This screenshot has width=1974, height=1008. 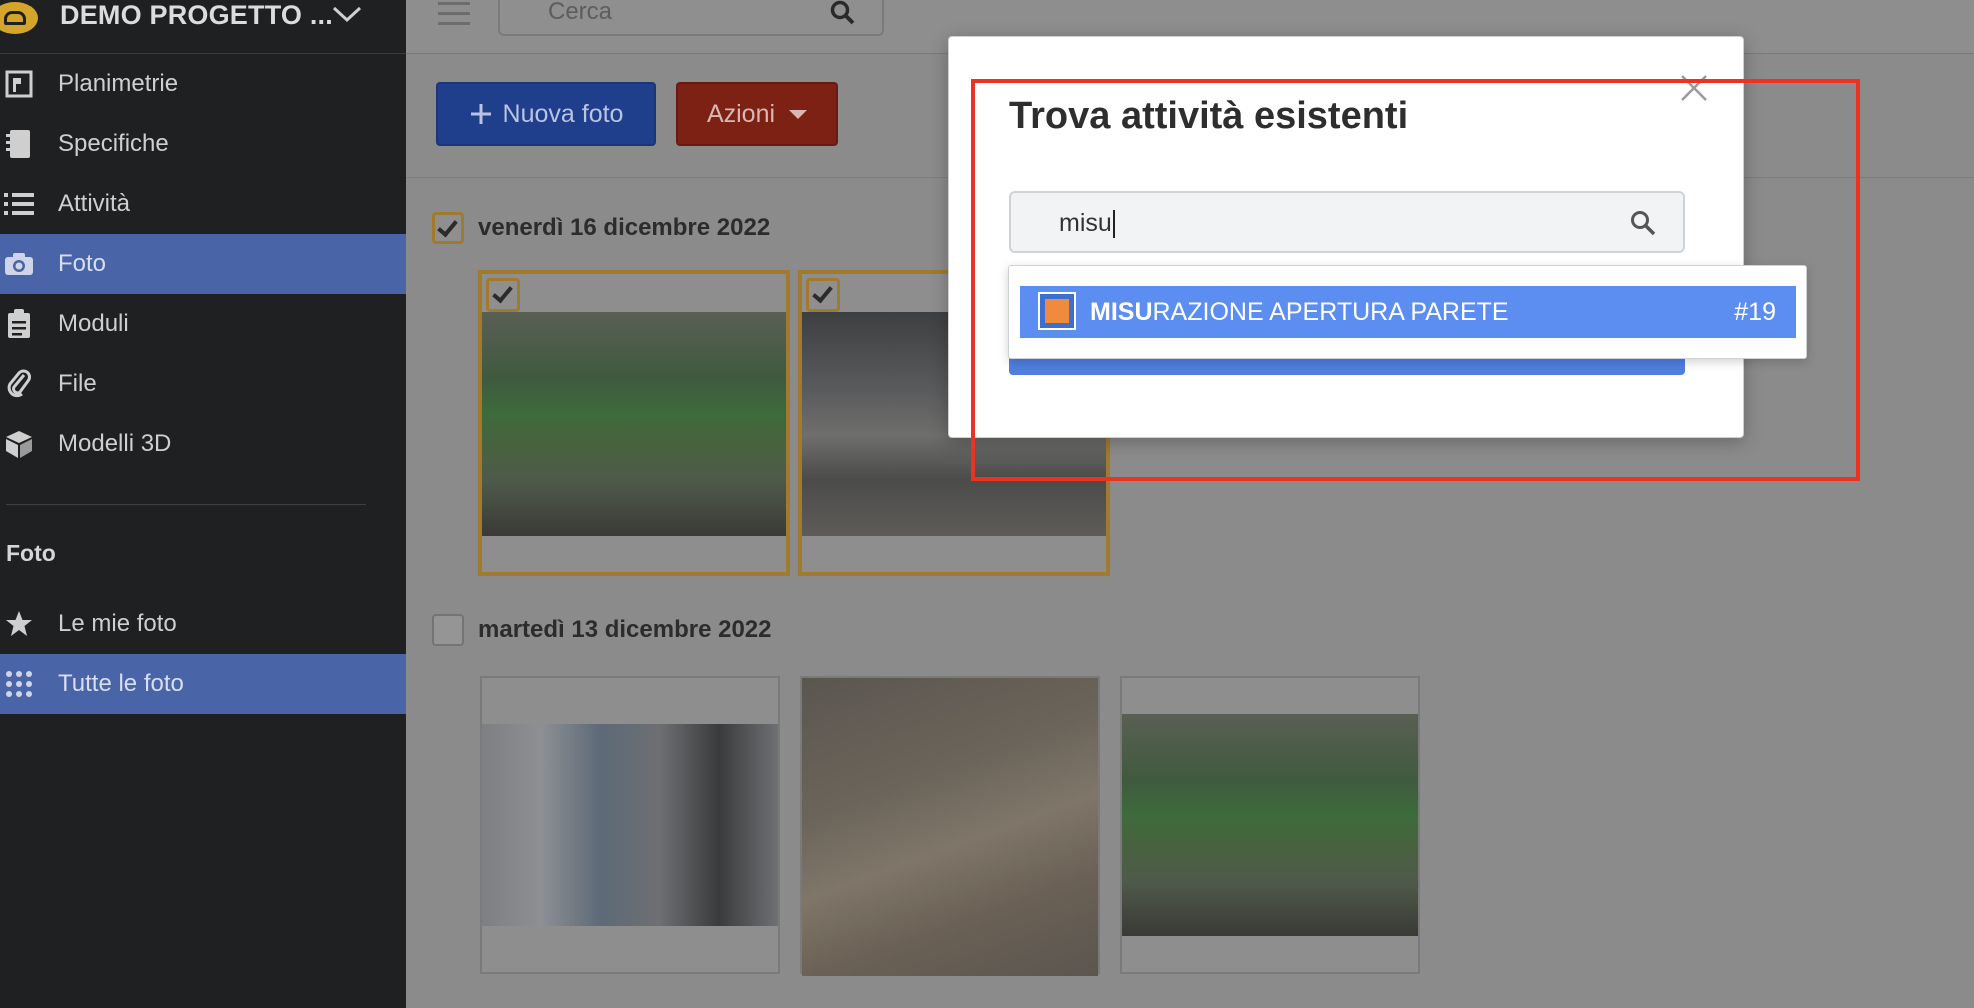 What do you see at coordinates (203, 624) in the screenshot?
I see `sidebar-item-le-mie-foto: Le mie foto` at bounding box center [203, 624].